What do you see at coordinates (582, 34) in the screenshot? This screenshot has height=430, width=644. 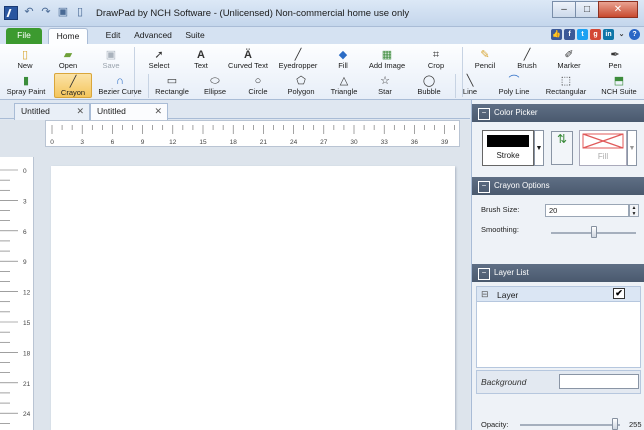 I see `twitter-icon: t` at bounding box center [582, 34].